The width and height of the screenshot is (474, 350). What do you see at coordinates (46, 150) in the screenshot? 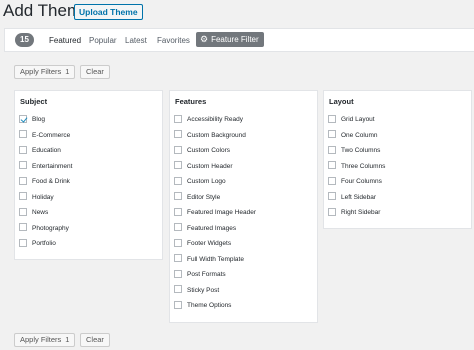
I see `option-label: Education` at bounding box center [46, 150].